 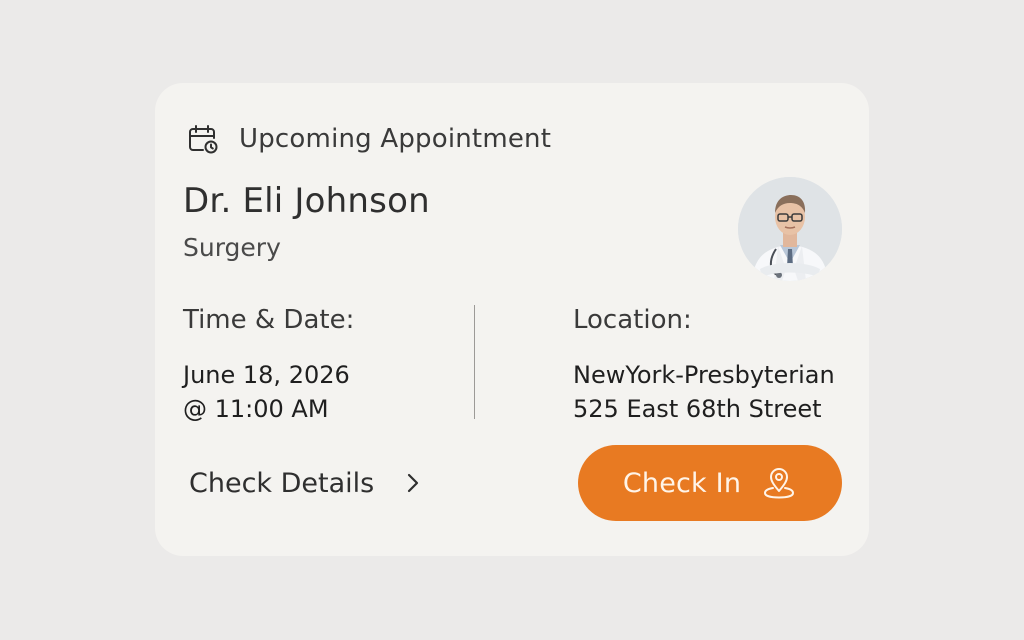 I want to click on calendar-clock-icon, so click(x=203, y=139).